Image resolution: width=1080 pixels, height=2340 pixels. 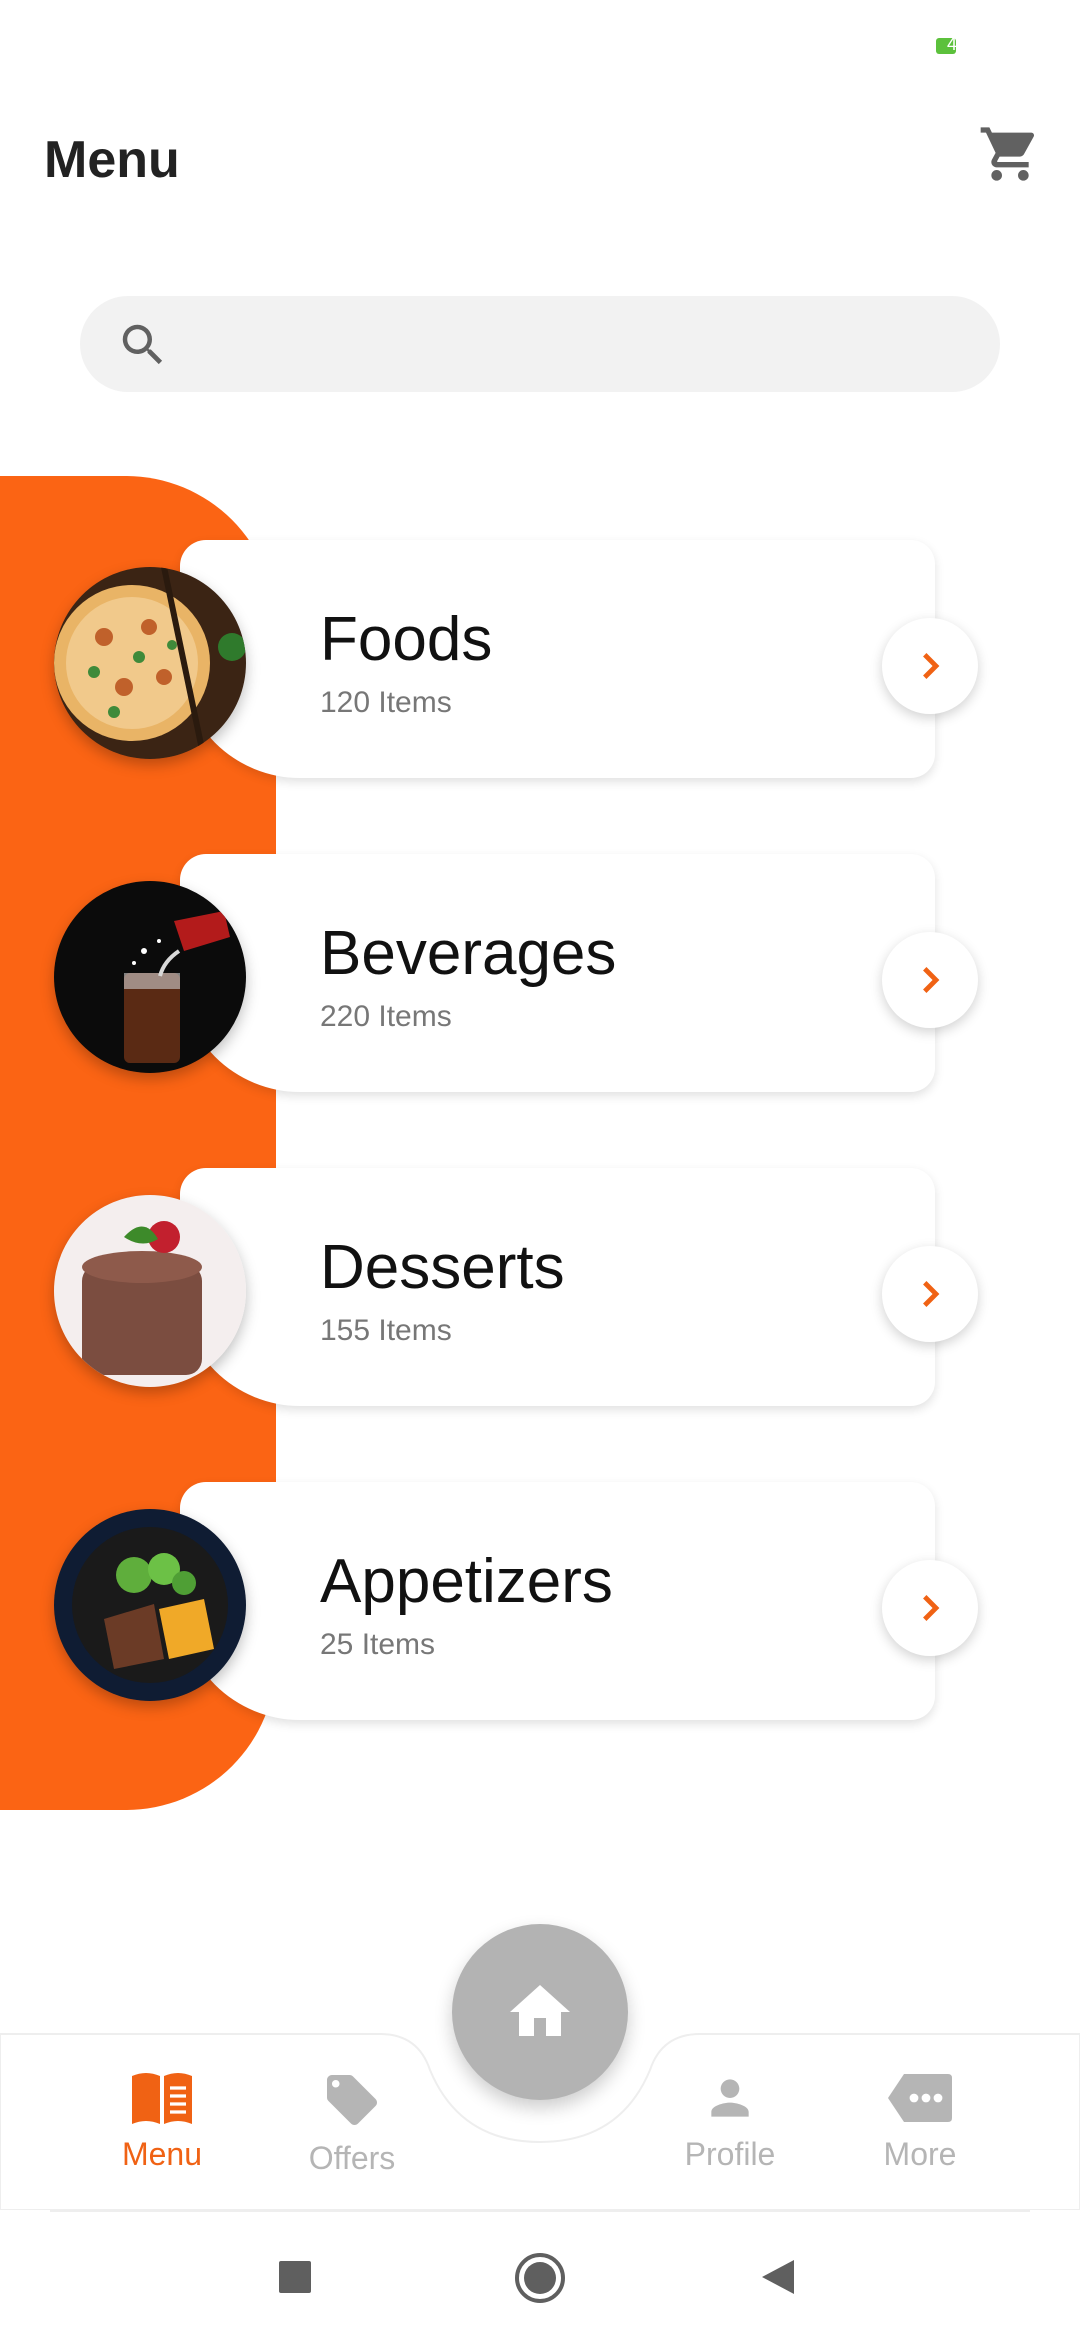 What do you see at coordinates (920, 2130) in the screenshot?
I see `nav-item-more: More` at bounding box center [920, 2130].